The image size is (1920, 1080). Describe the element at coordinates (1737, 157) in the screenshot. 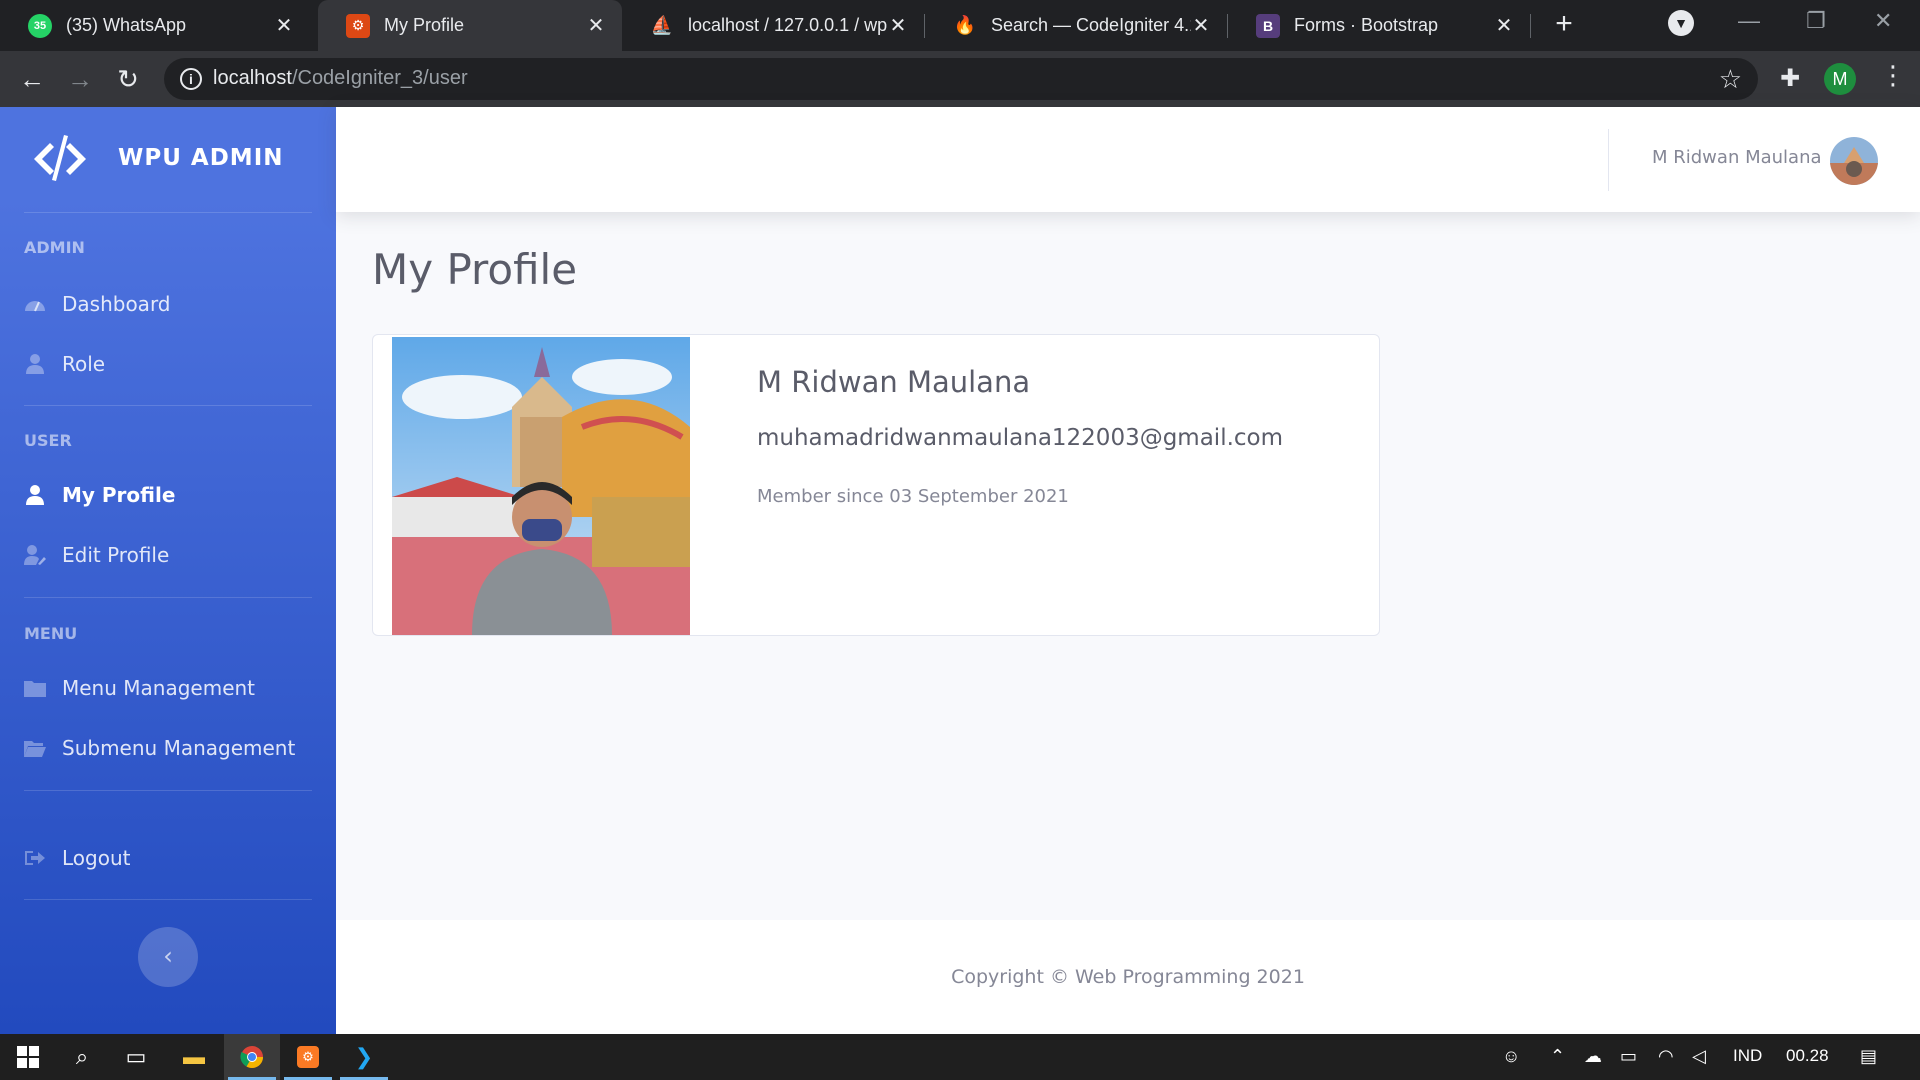

I see `topbar-user-name: M Ridwan Maulana` at that location.